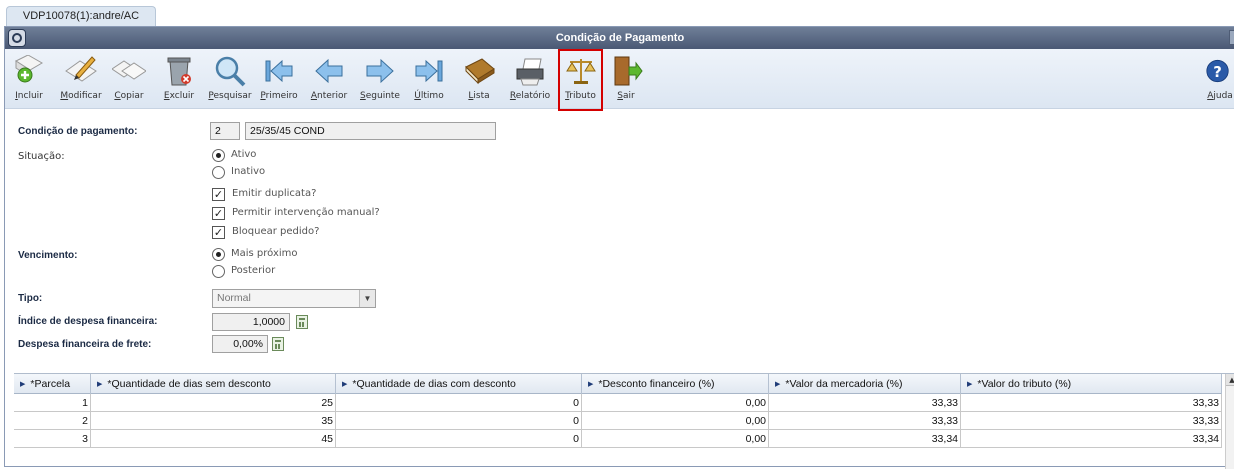 The image size is (1234, 469). What do you see at coordinates (52, 421) in the screenshot?
I see `table-cell: 2` at bounding box center [52, 421].